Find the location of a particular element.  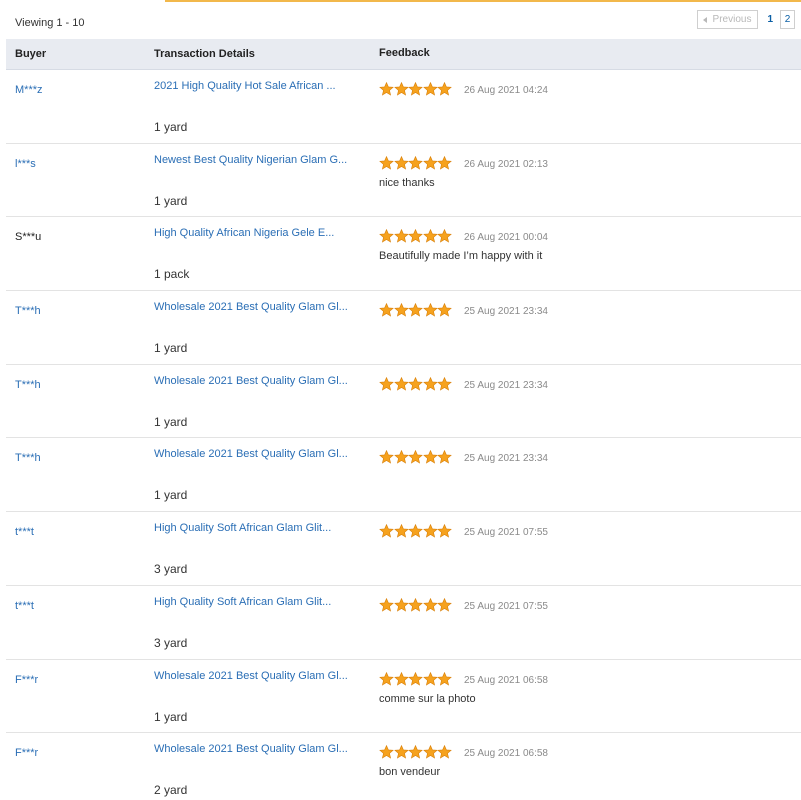

column-header-buyer: Buyer is located at coordinates (31, 54).